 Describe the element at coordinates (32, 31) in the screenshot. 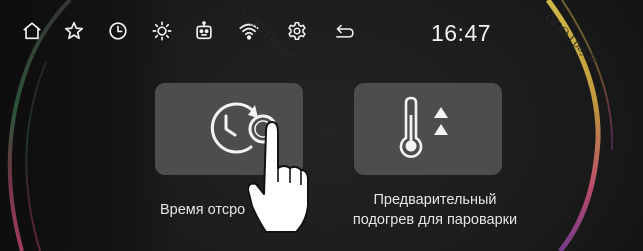

I see `home-icon` at that location.